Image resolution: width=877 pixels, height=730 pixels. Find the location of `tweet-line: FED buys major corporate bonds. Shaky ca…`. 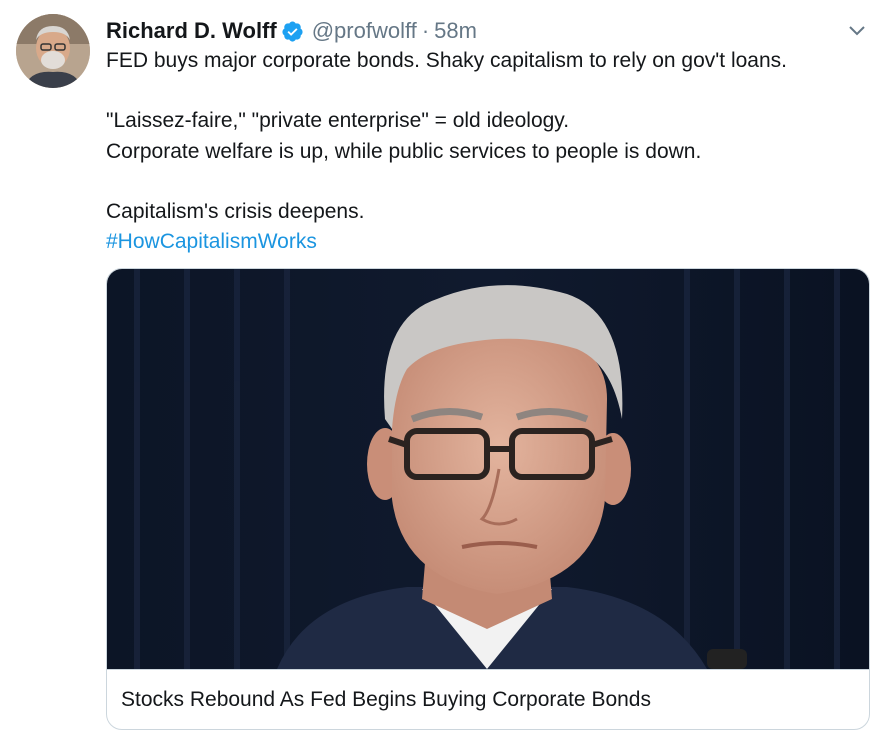

tweet-line: FED buys major corporate bonds. Shaky ca… is located at coordinates (446, 60).